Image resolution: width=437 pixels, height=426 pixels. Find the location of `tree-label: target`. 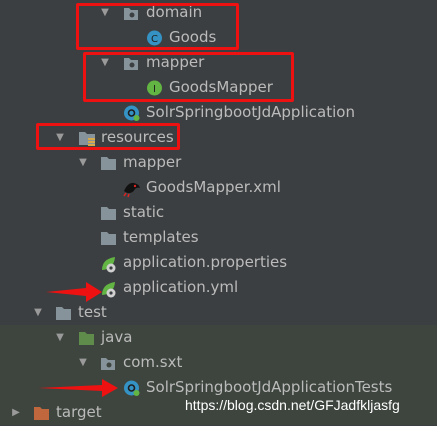

tree-label: target is located at coordinates (79, 412).